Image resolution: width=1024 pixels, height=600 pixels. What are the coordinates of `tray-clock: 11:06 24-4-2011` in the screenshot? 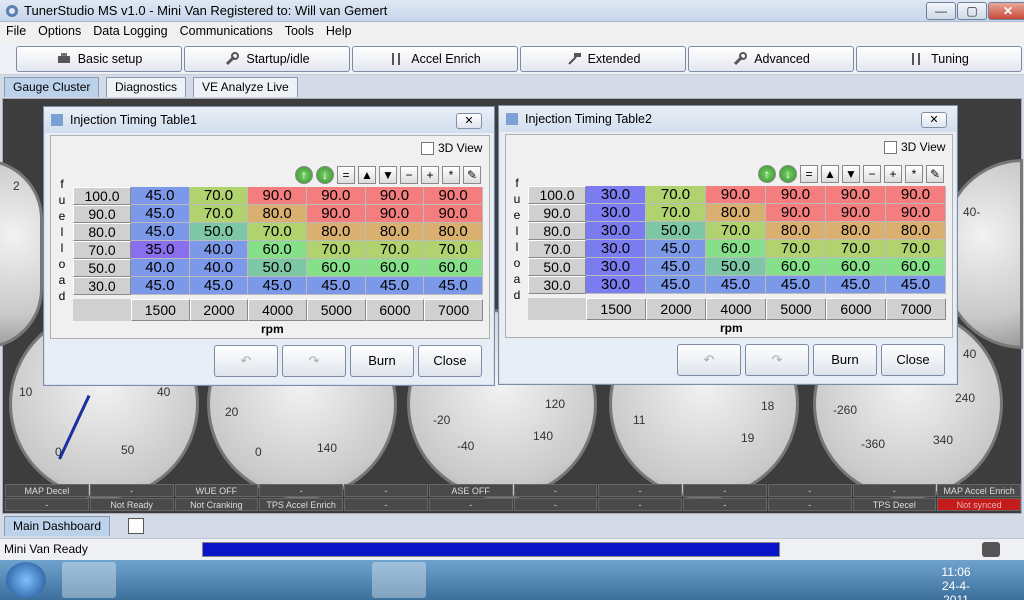 It's located at (956, 582).